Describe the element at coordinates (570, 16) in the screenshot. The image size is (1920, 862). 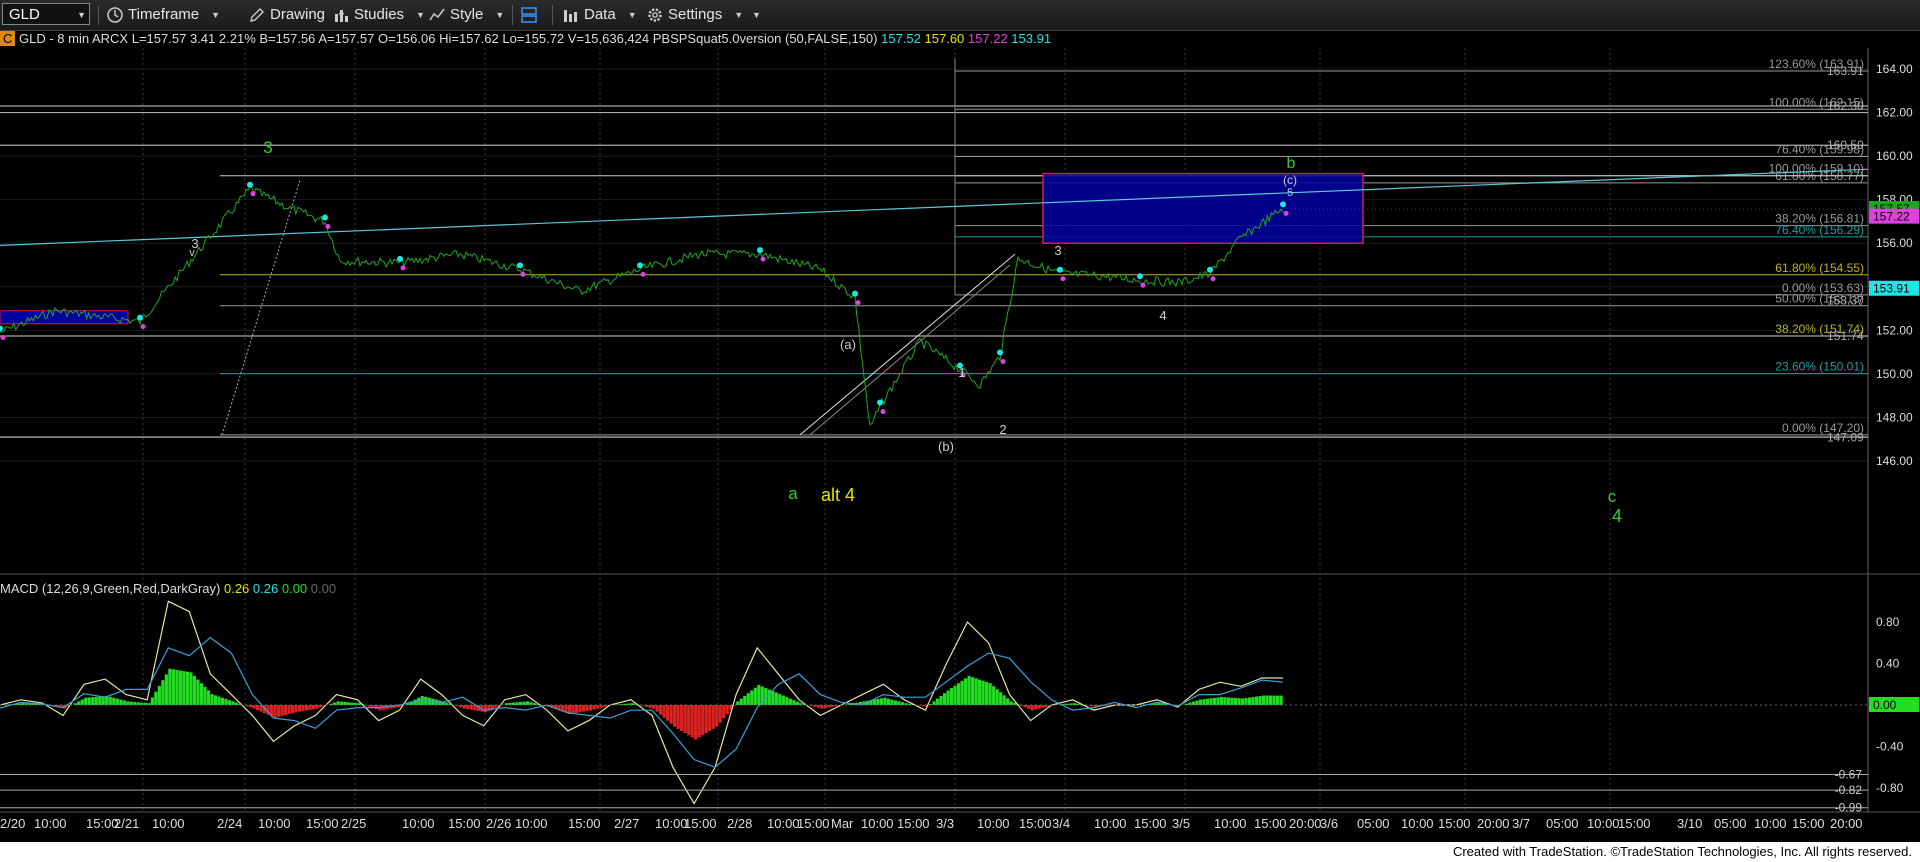
I see `data-icon` at that location.